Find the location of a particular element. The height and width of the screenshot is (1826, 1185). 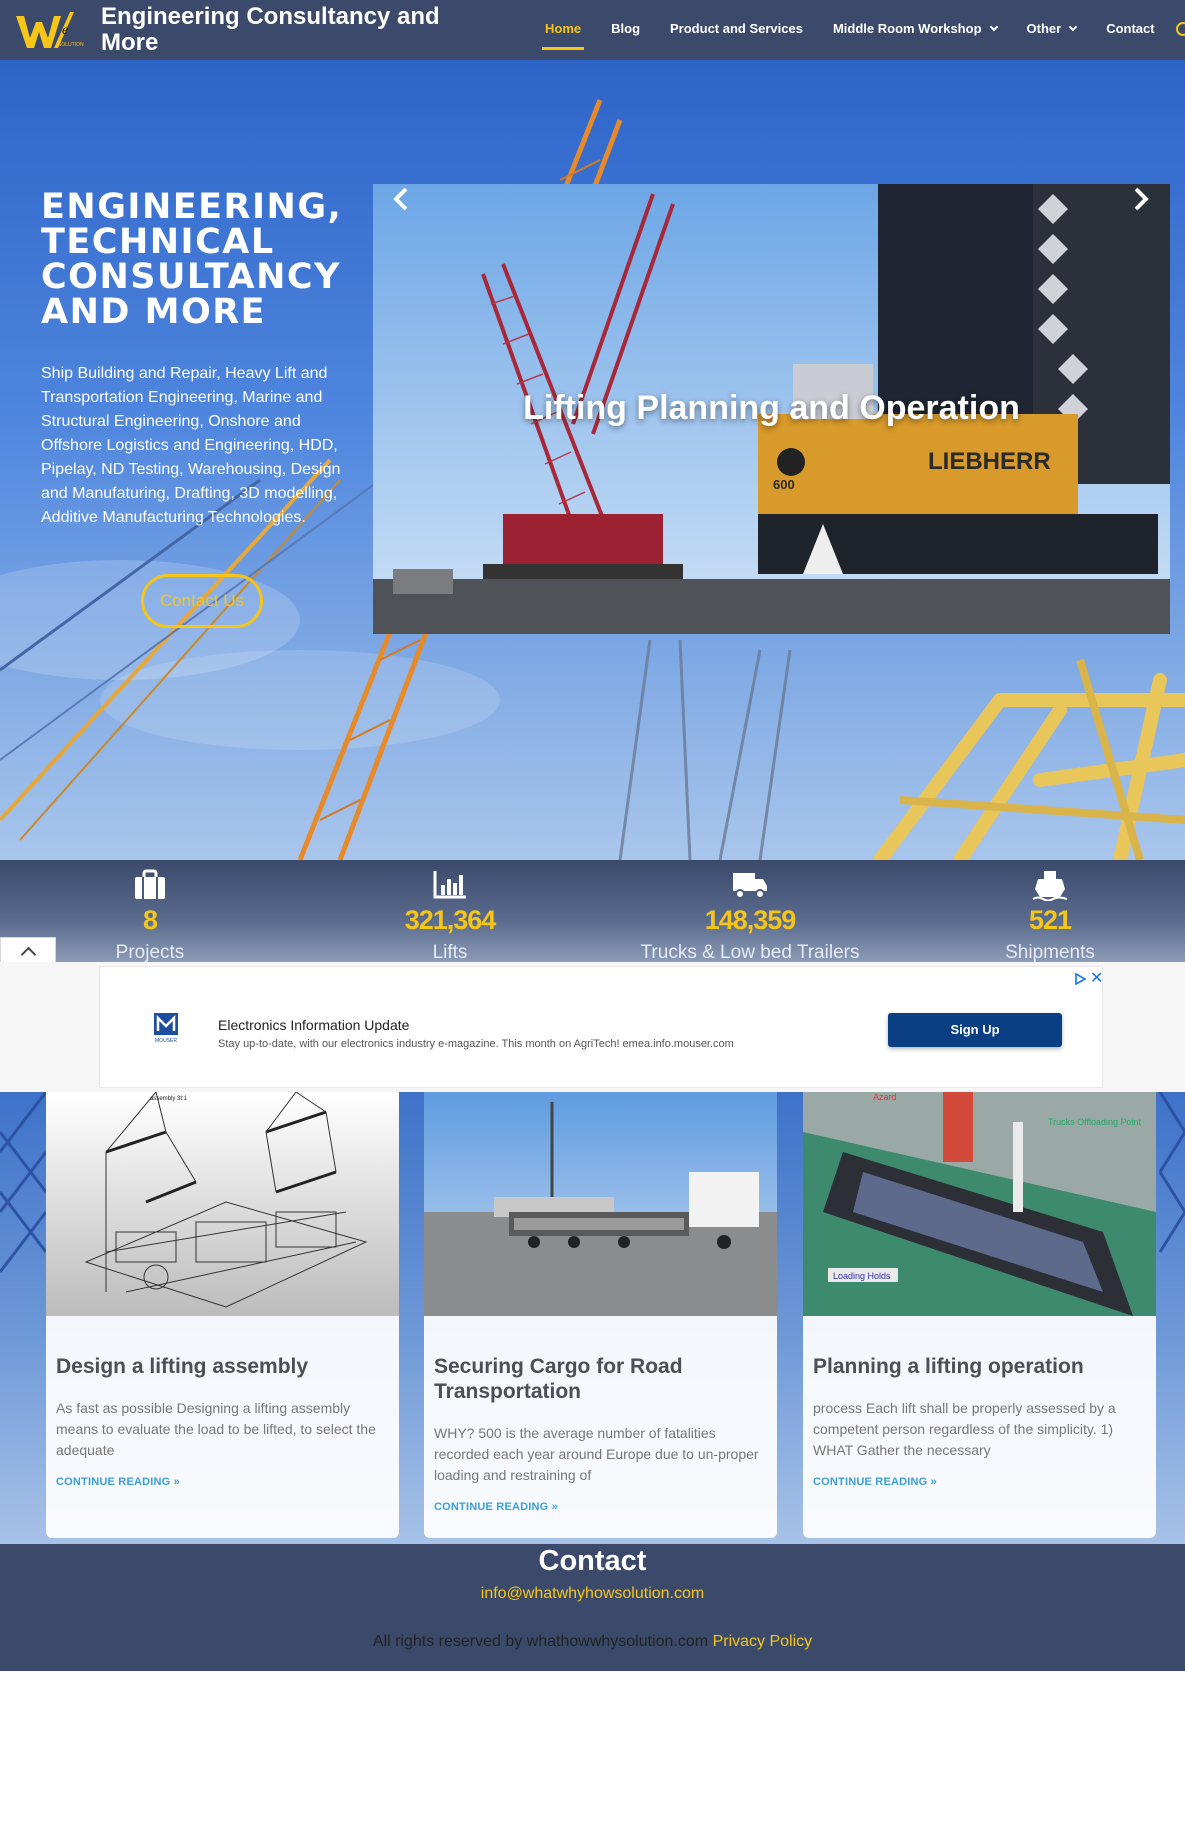

nav-middle-room-workshop: Middle Room Workshop is located at coordinates (915, 30).